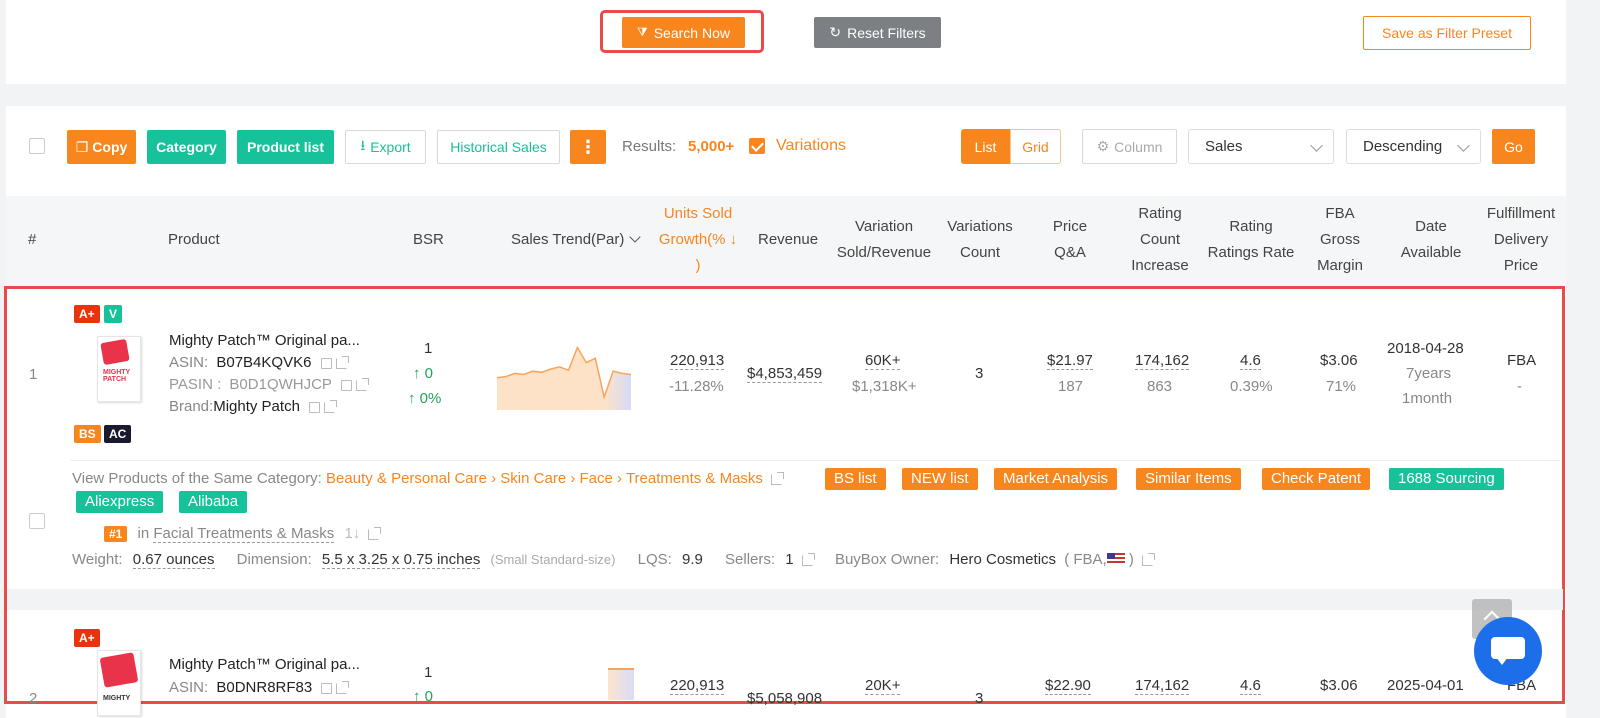 The height and width of the screenshot is (718, 1600). What do you see at coordinates (285, 147) in the screenshot?
I see `product-list-button: Product list` at bounding box center [285, 147].